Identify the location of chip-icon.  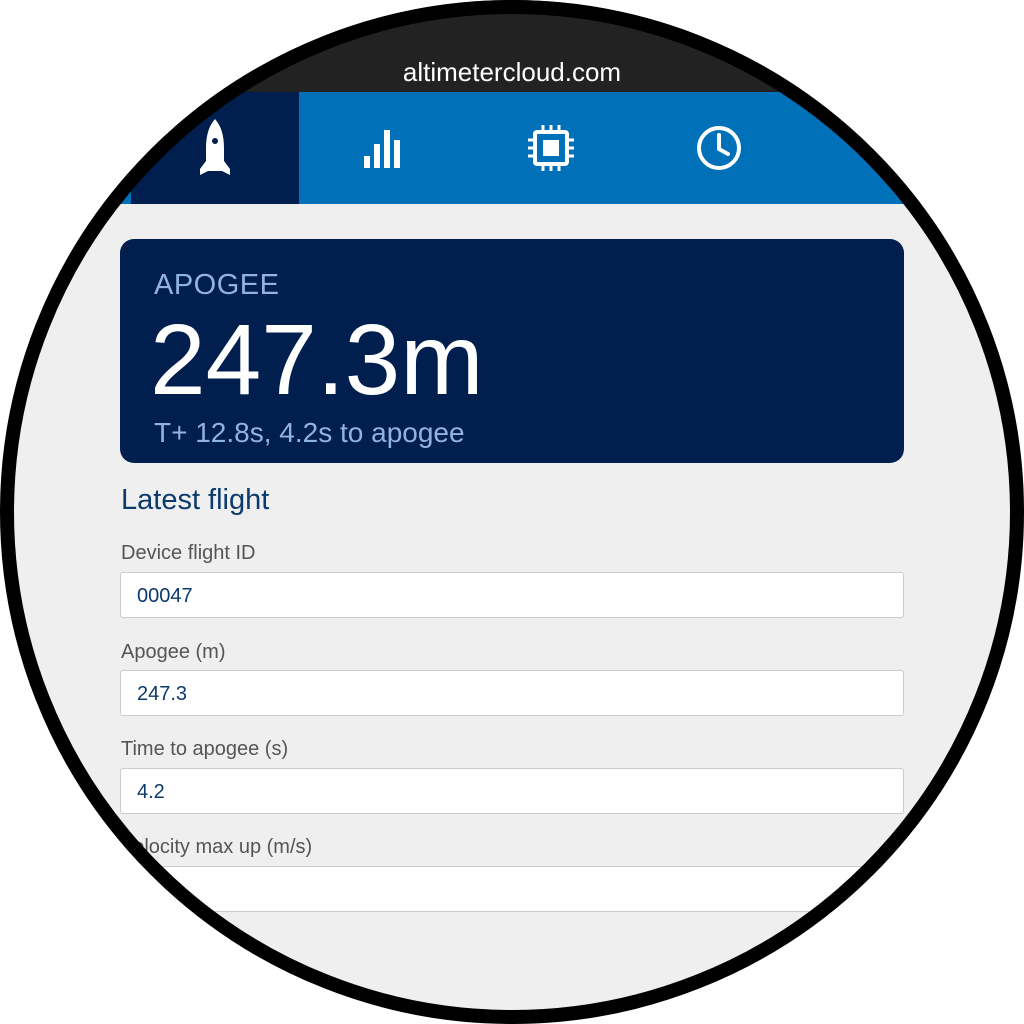
(551, 148).